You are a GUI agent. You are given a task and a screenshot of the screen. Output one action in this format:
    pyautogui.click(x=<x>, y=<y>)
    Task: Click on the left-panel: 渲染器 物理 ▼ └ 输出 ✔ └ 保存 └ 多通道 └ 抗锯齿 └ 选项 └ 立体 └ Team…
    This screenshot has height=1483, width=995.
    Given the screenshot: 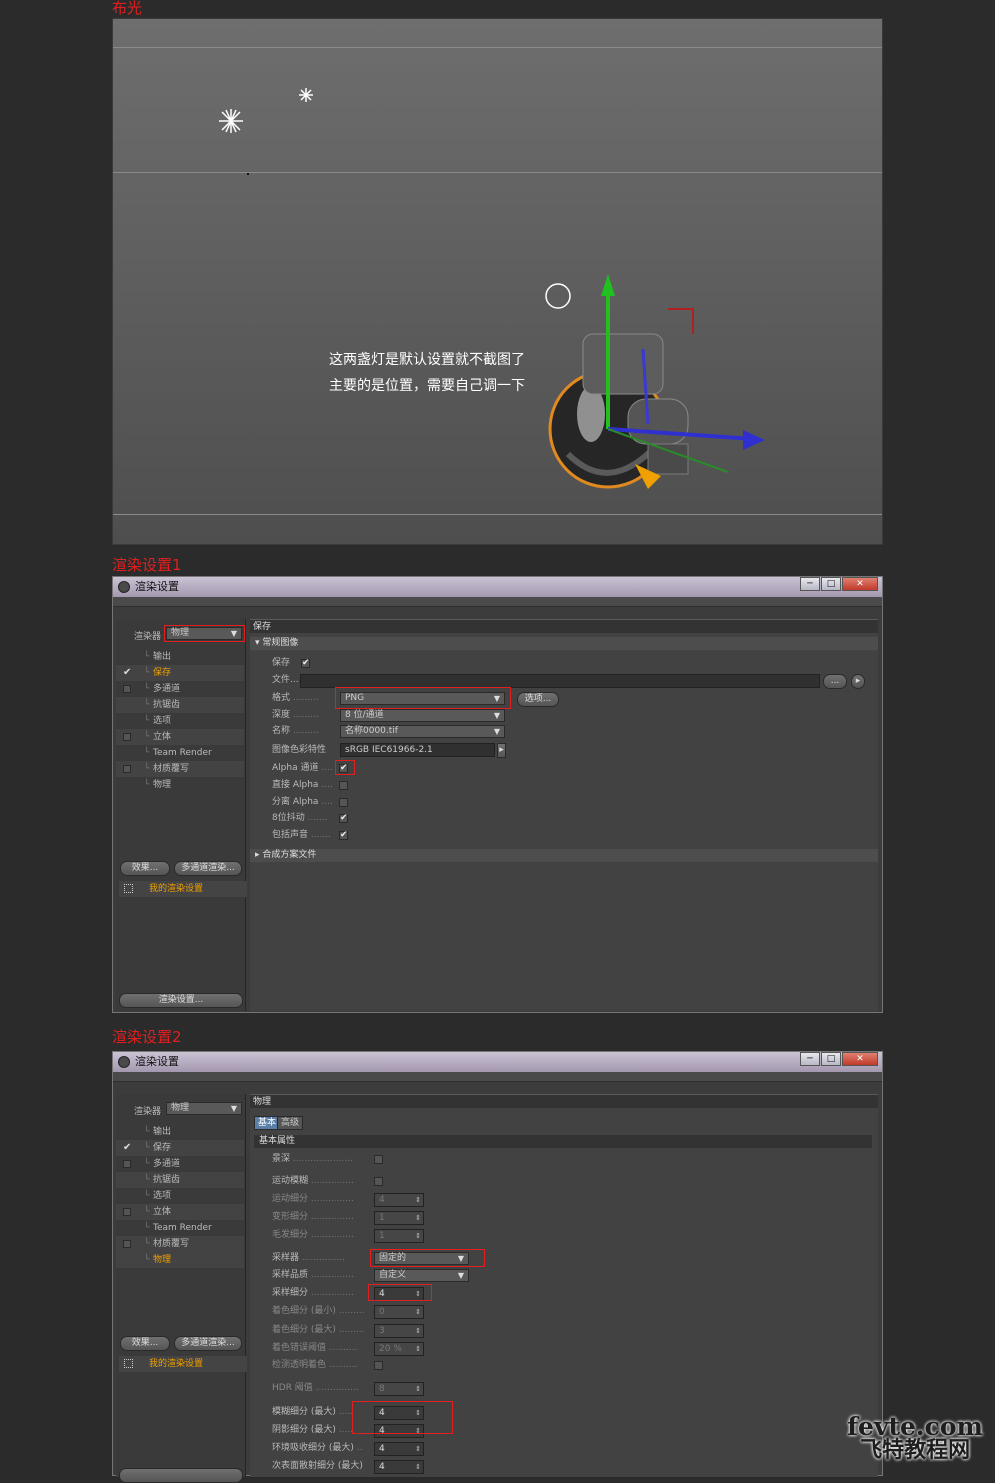 What is the action you would take?
    pyautogui.click(x=181, y=815)
    